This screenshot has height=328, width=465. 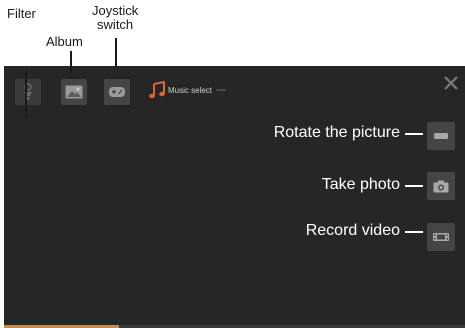 What do you see at coordinates (21, 13) in the screenshot?
I see `callout-filter: Filter` at bounding box center [21, 13].